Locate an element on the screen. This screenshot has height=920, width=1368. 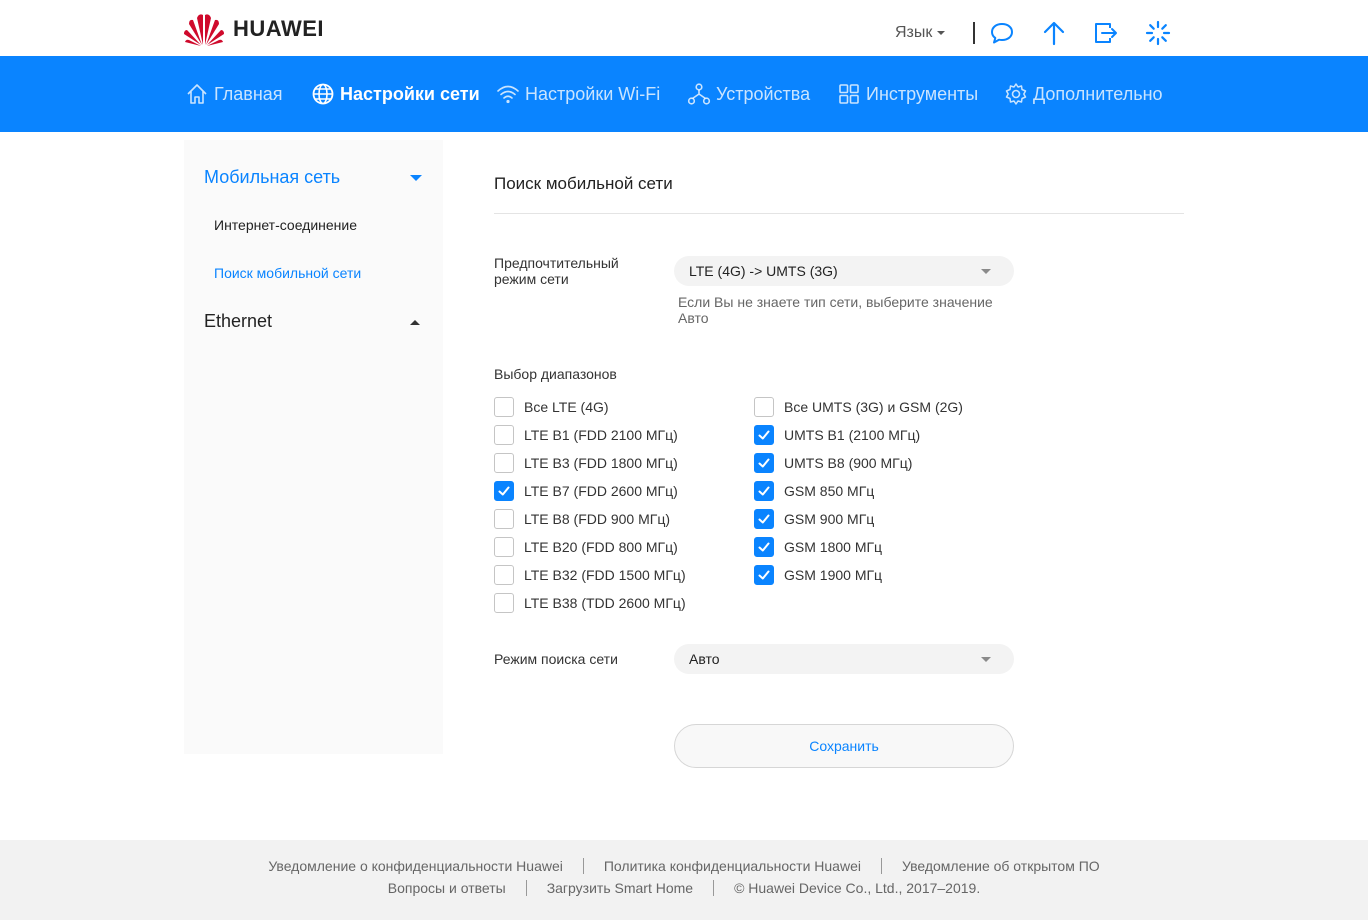
sidebar-group-label: Ethernet is located at coordinates (238, 321).